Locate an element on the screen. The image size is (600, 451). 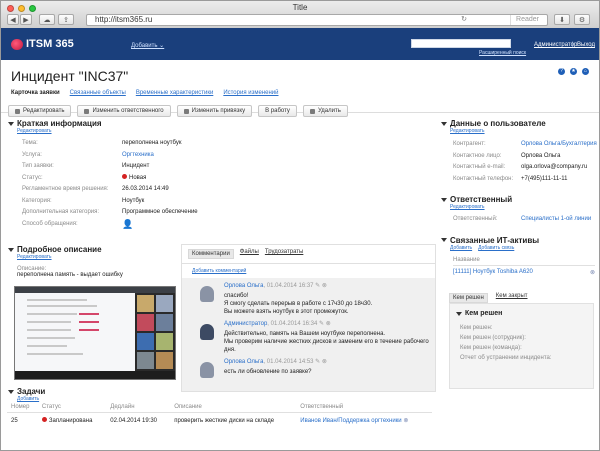
column-header: Ответственный is located at coordinates (364, 407).